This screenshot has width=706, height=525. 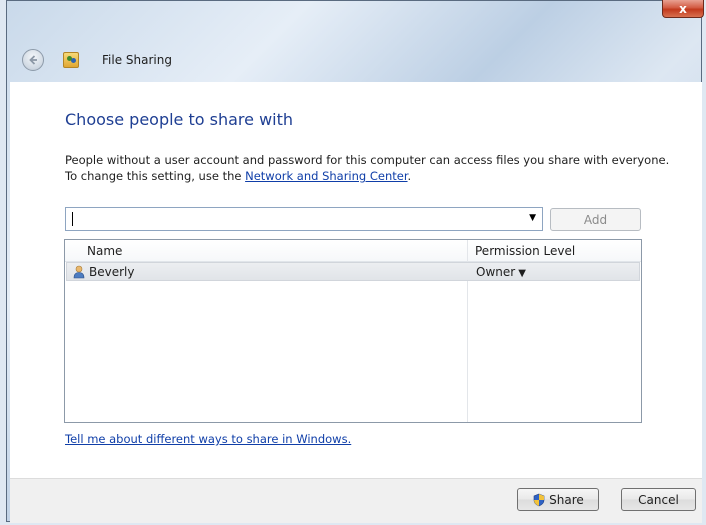 I want to click on close-icon: x, so click(x=683, y=8).